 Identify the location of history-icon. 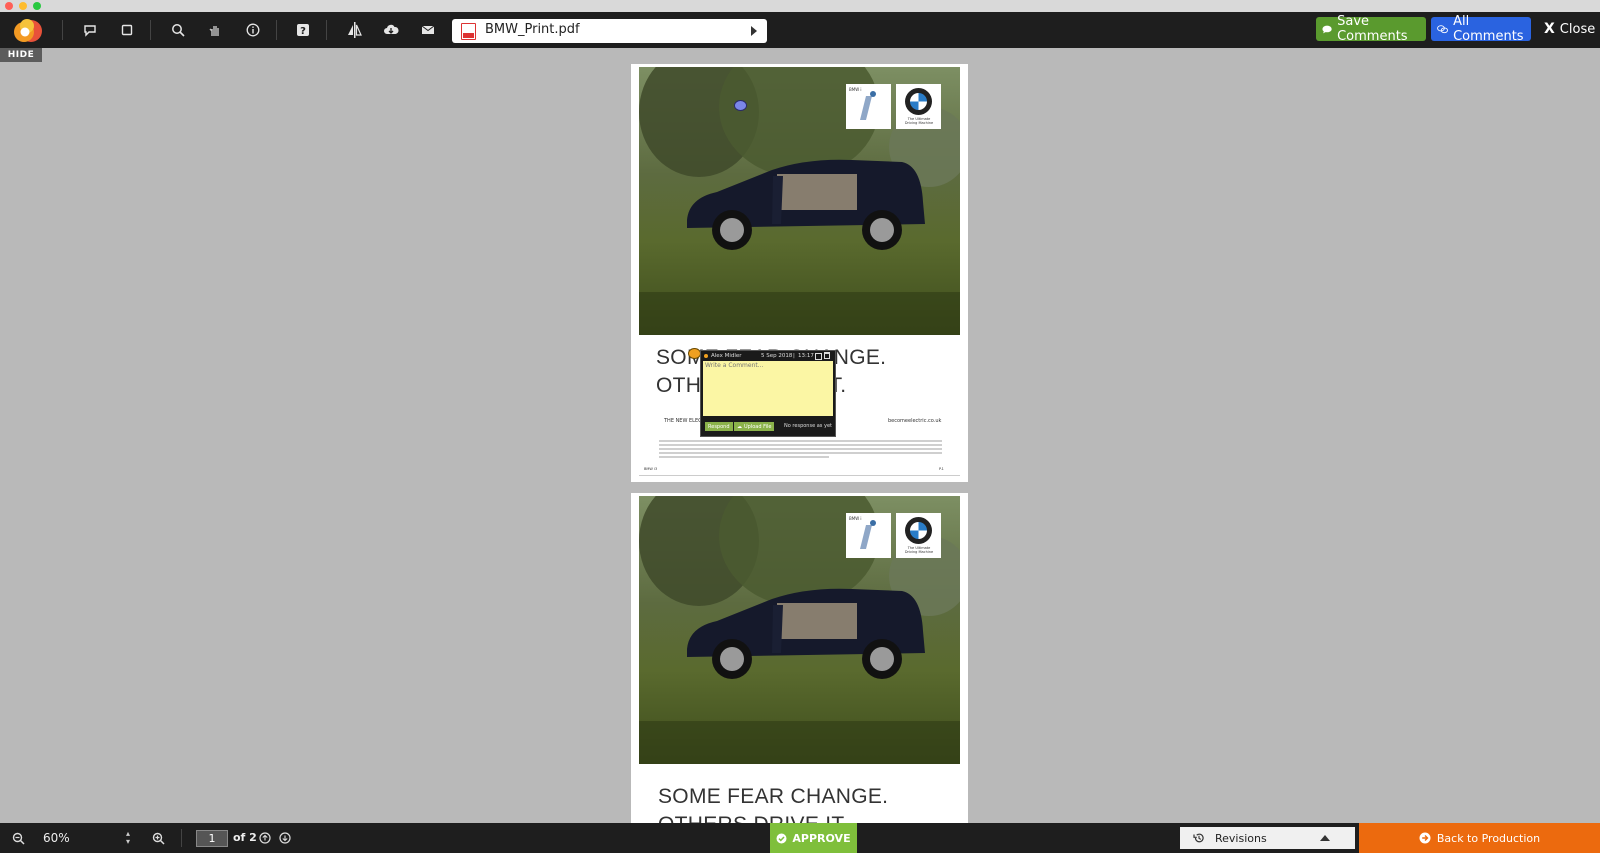
(1198, 838).